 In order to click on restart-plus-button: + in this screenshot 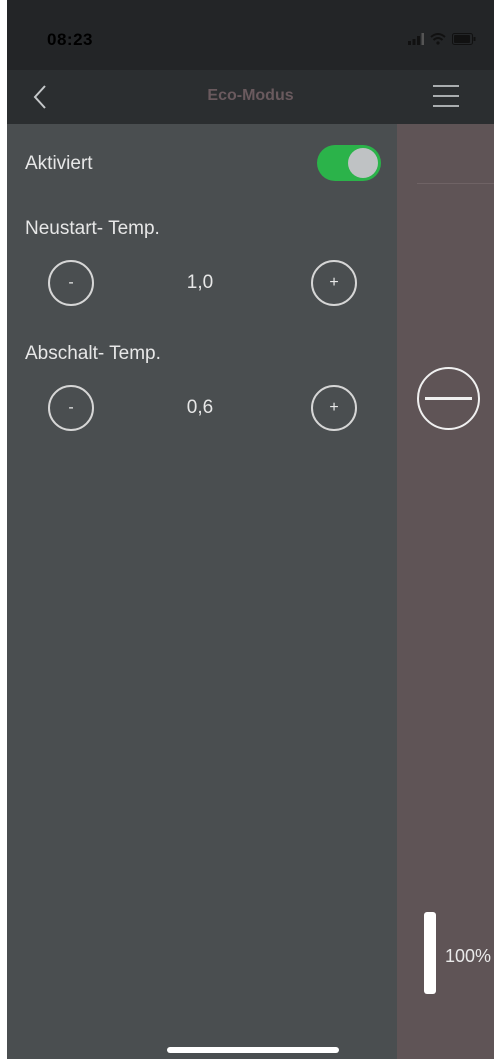, I will do `click(334, 283)`.